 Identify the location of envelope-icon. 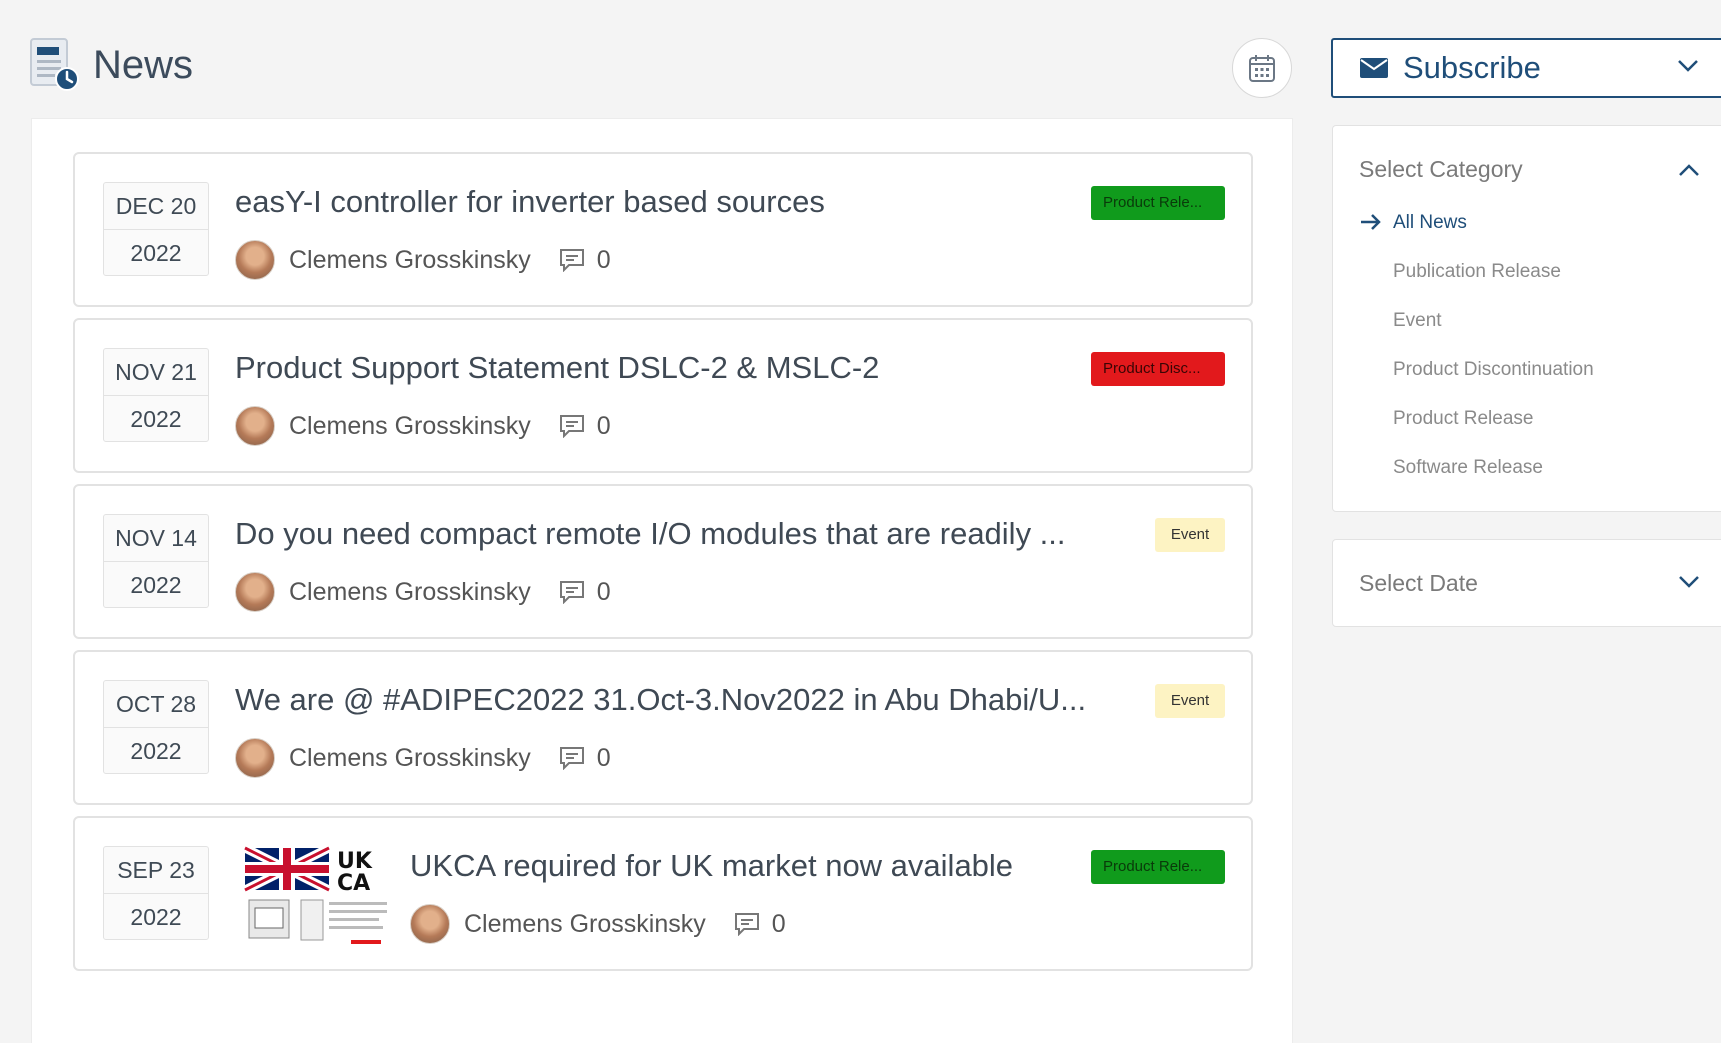
(1374, 68).